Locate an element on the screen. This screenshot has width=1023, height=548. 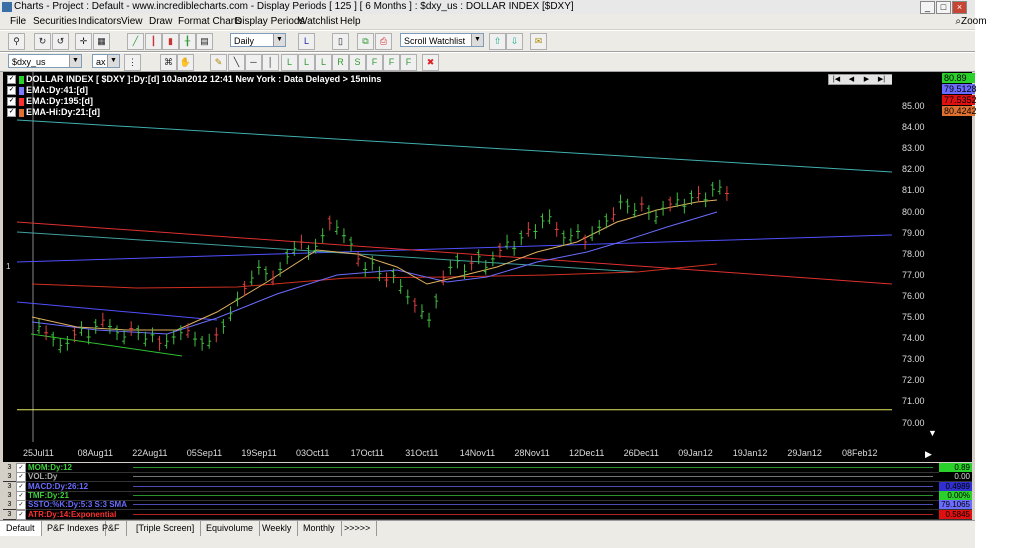
document-icon: ▯ is located at coordinates (340, 41).